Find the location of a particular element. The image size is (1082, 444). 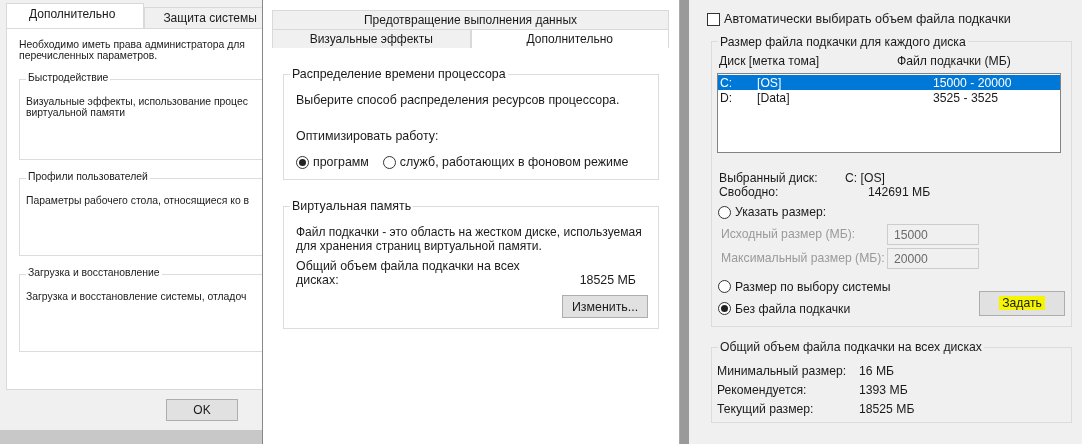

tab: Защита системы is located at coordinates (203, 17).